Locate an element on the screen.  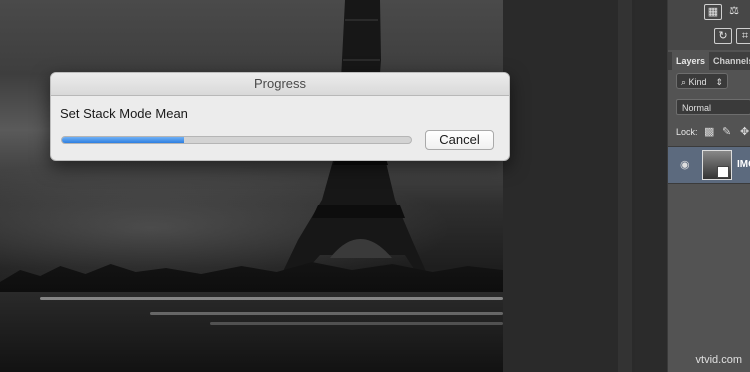
search-filter-icon: ⌕ is located at coordinates (685, 82).